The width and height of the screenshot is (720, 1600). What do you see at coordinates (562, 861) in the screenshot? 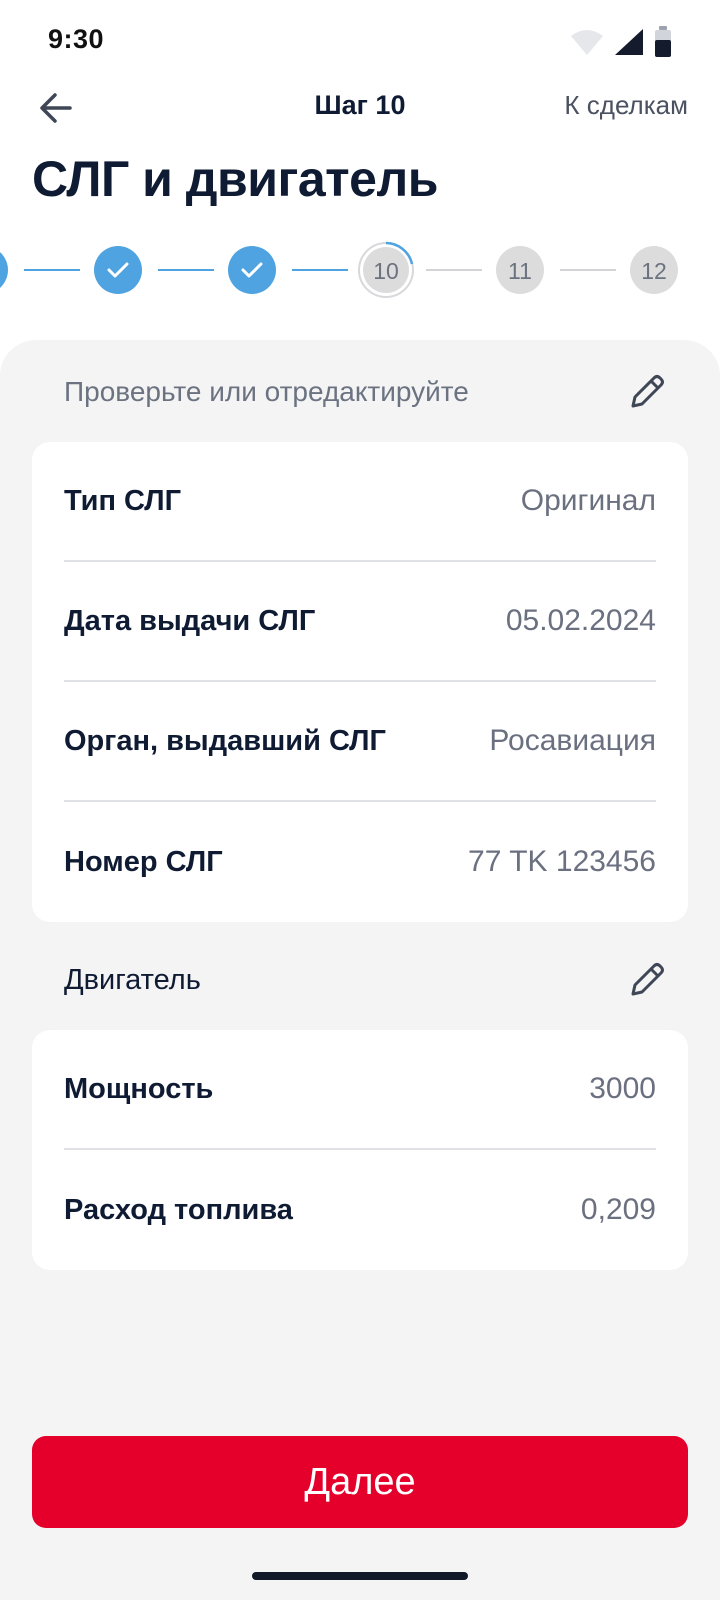
I see `row-value: 77 TK 123456` at bounding box center [562, 861].